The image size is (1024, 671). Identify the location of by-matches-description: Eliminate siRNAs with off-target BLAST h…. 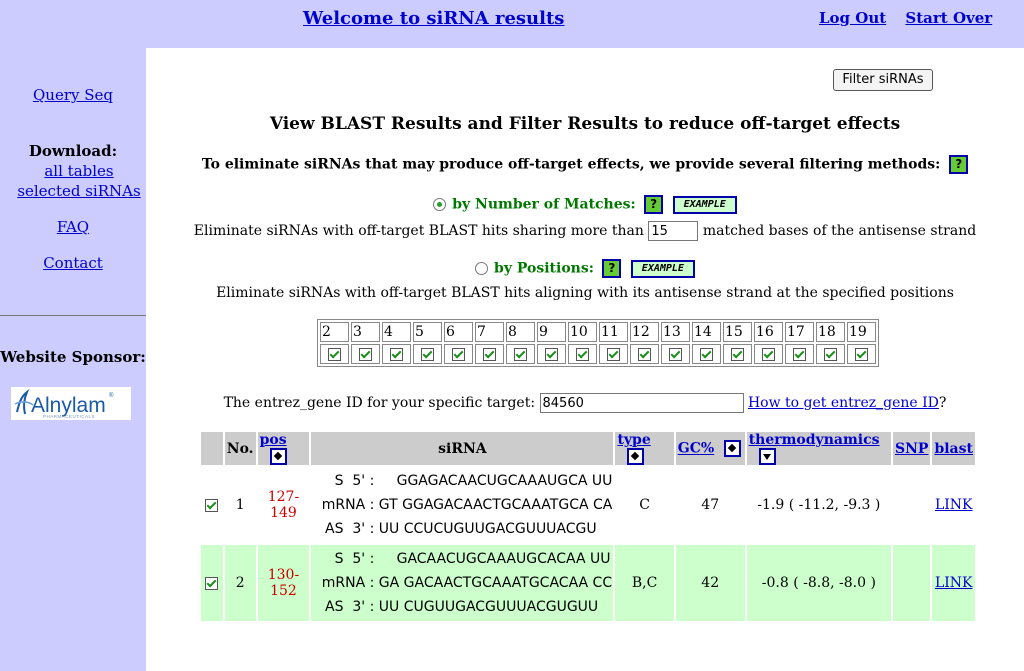
(585, 231).